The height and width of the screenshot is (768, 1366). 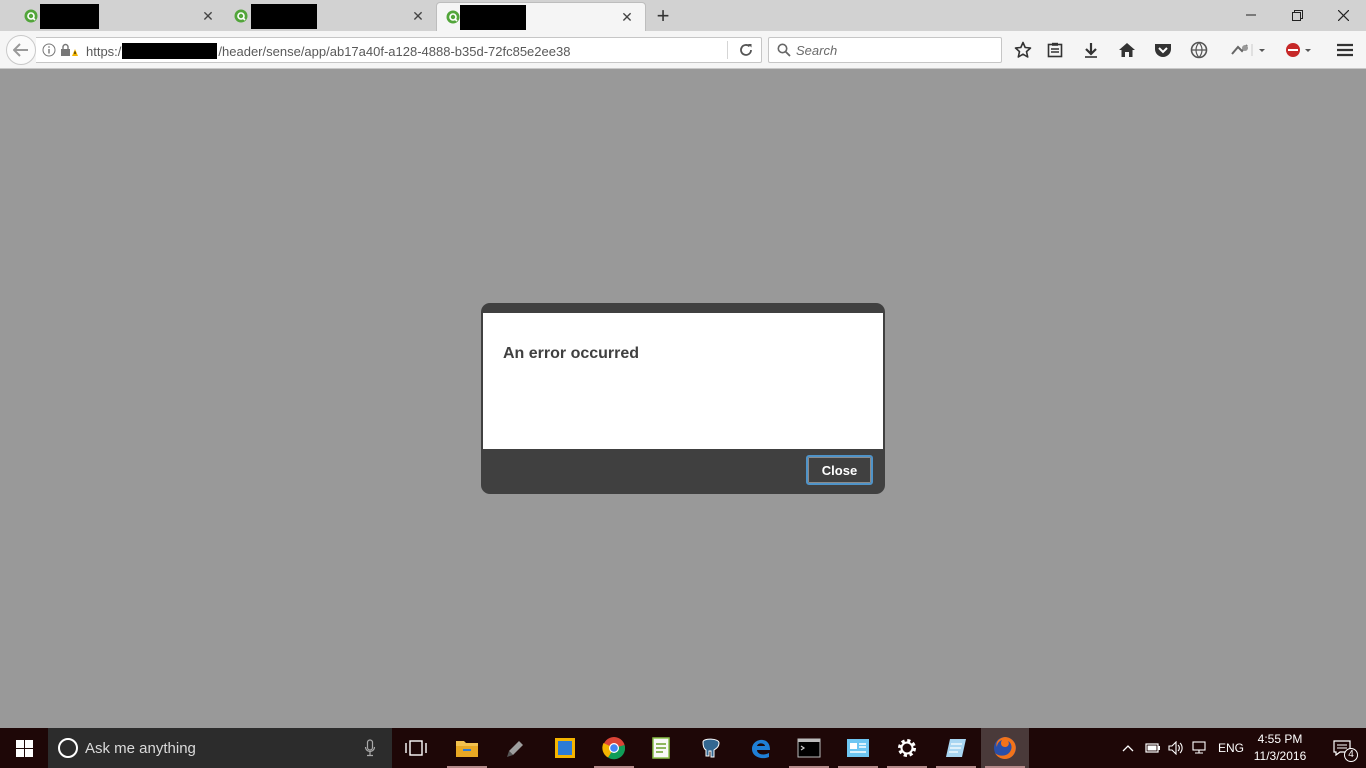 I want to click on elephant-icon, so click(x=711, y=748).